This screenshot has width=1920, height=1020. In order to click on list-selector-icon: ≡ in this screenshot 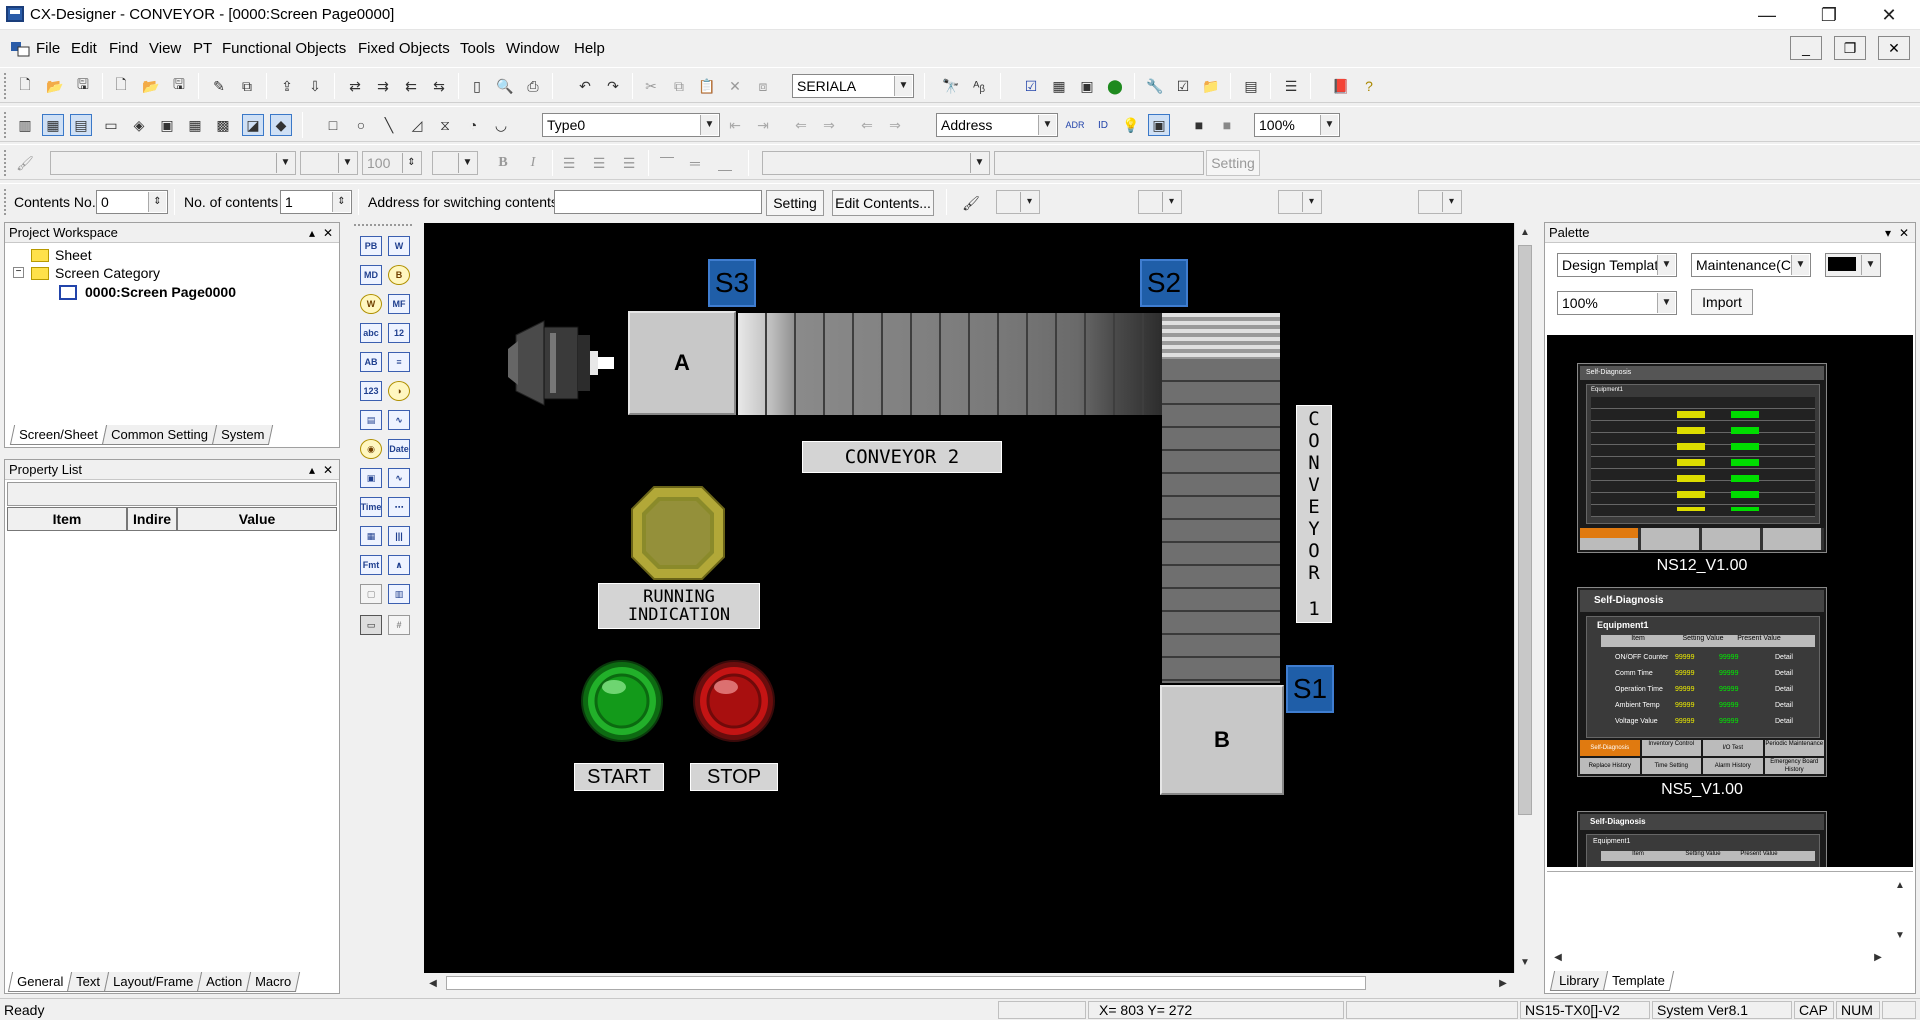, I will do `click(399, 362)`.